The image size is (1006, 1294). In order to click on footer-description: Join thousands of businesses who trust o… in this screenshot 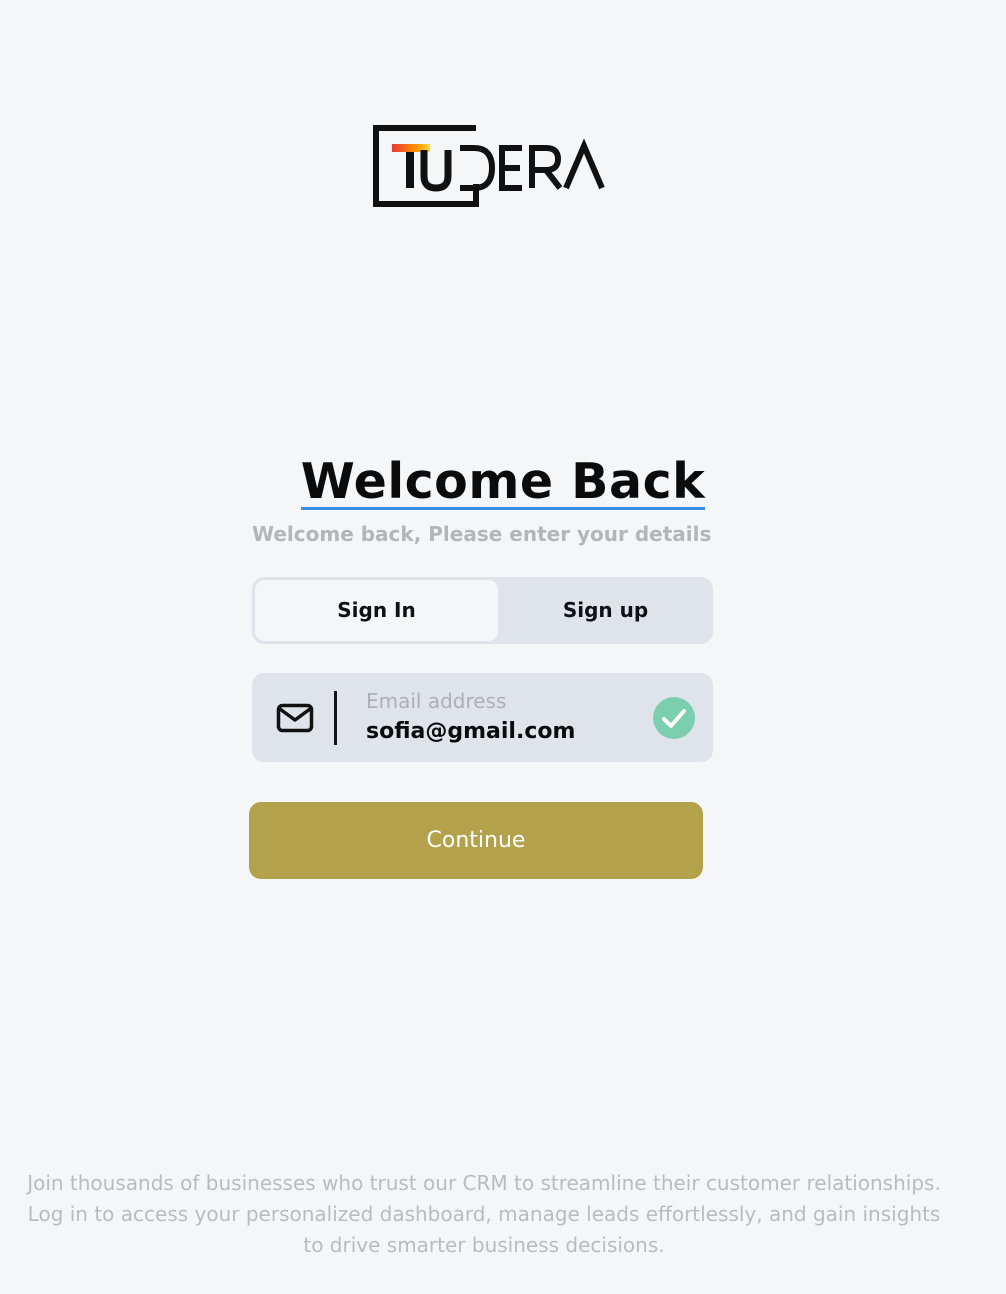, I will do `click(484, 1214)`.